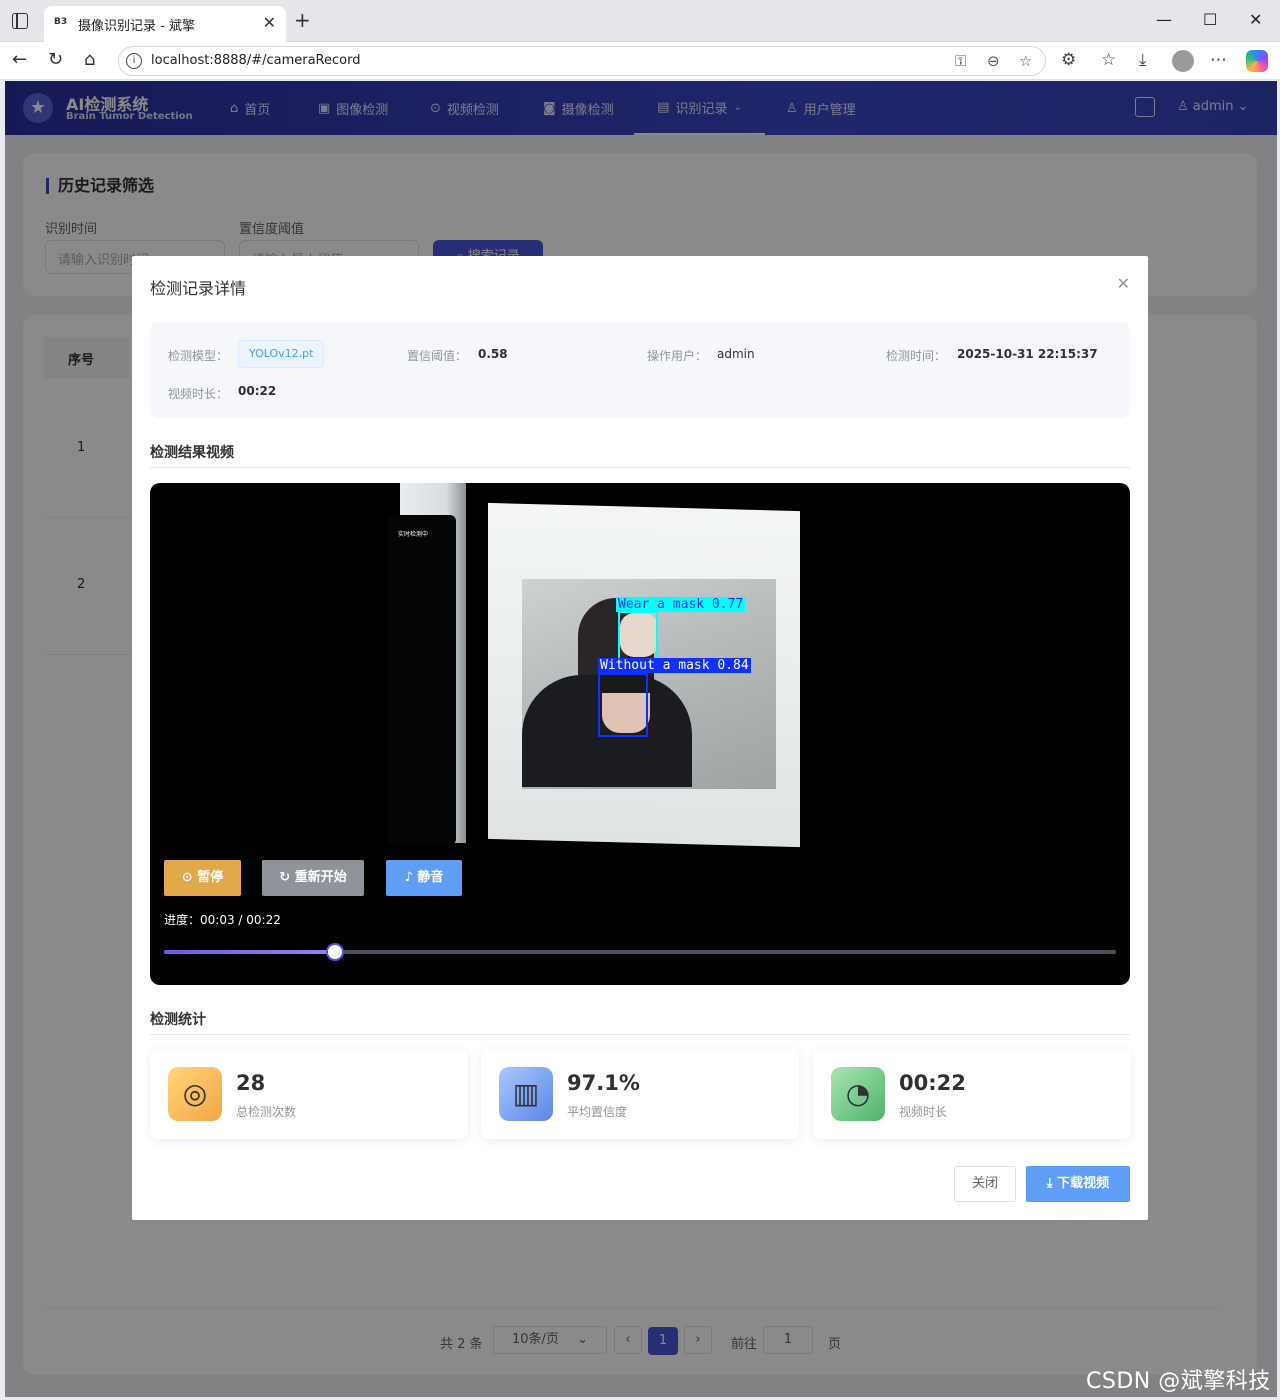 This screenshot has width=1280, height=1400. What do you see at coordinates (266, 1112) in the screenshot?
I see `stat-label: 总检测次数` at bounding box center [266, 1112].